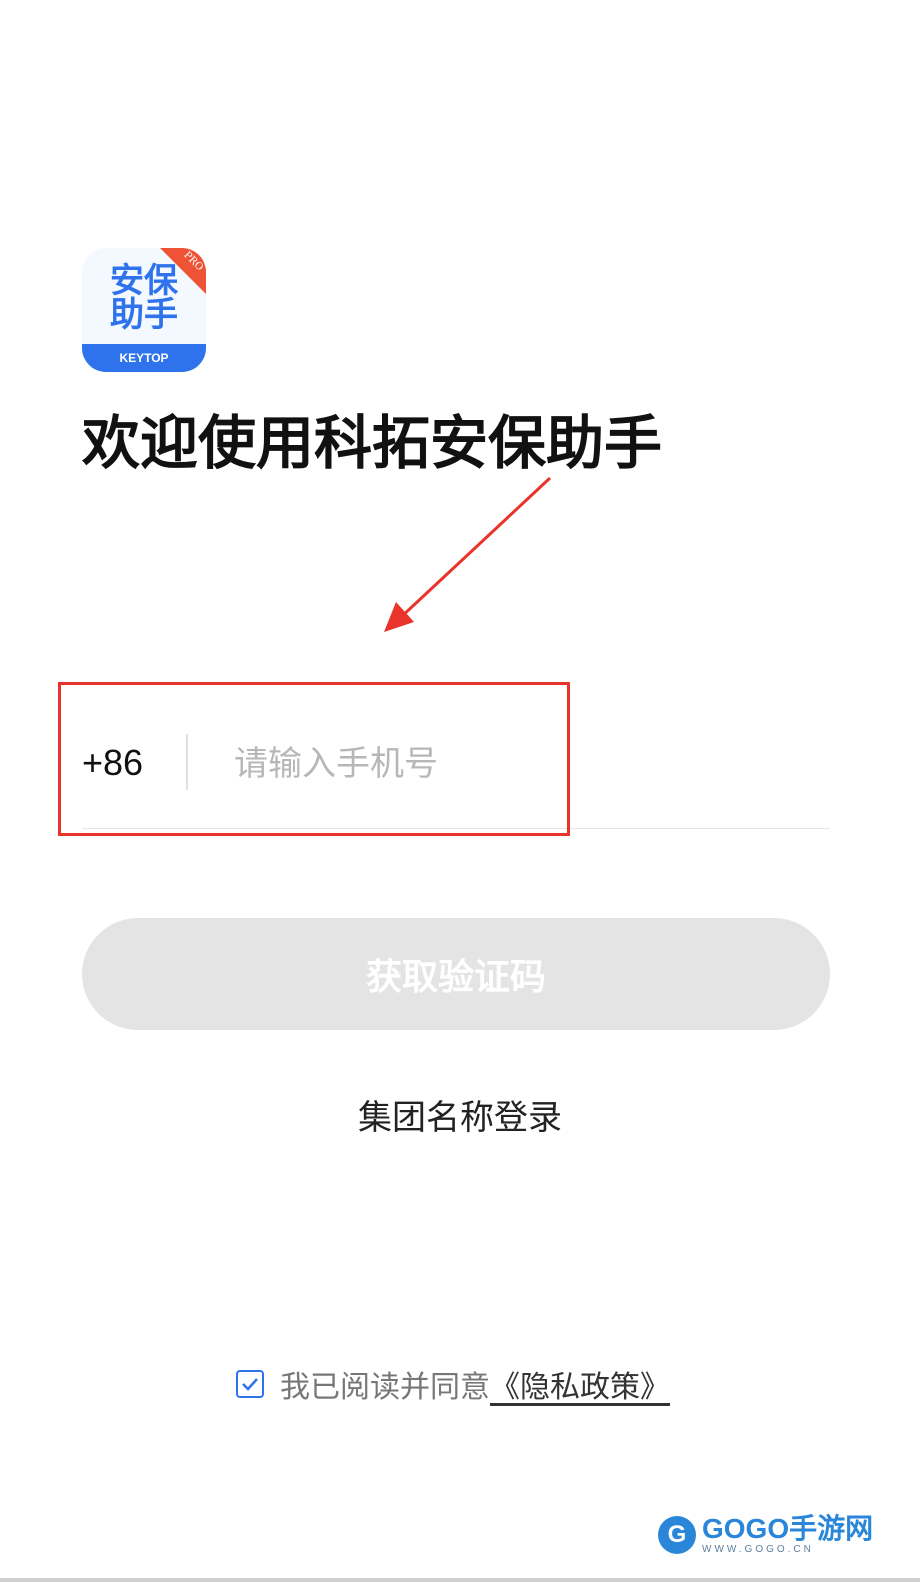 This screenshot has height=1582, width=920. I want to click on watermark-logo: G GOGO手游网 WWW.GOGO.CN, so click(765, 1534).